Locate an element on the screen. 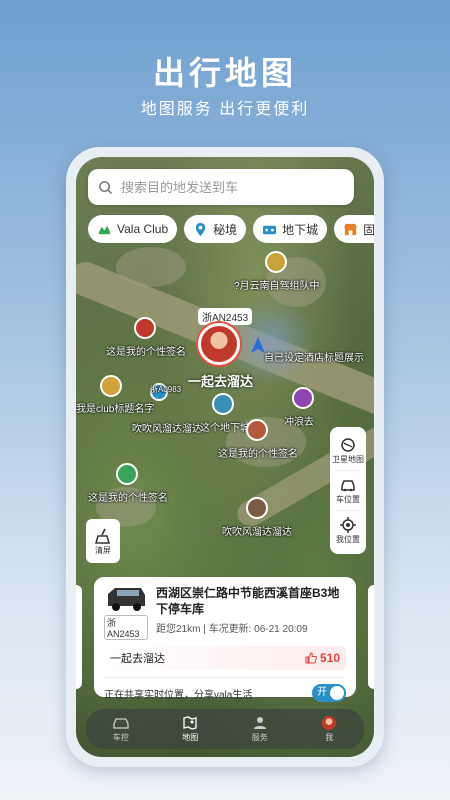 This screenshot has width=450, height=800. me-avatar-icon is located at coordinates (329, 722).